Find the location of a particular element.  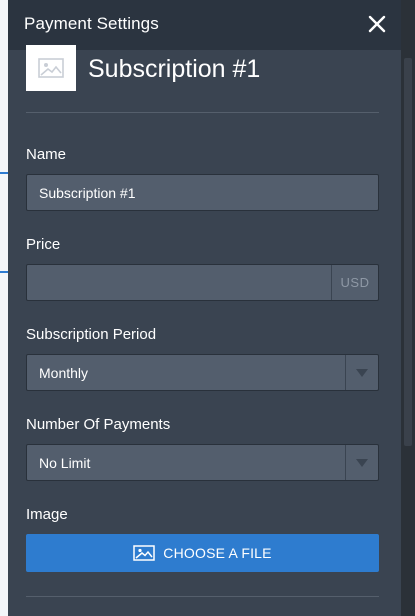

close-button is located at coordinates (377, 24).